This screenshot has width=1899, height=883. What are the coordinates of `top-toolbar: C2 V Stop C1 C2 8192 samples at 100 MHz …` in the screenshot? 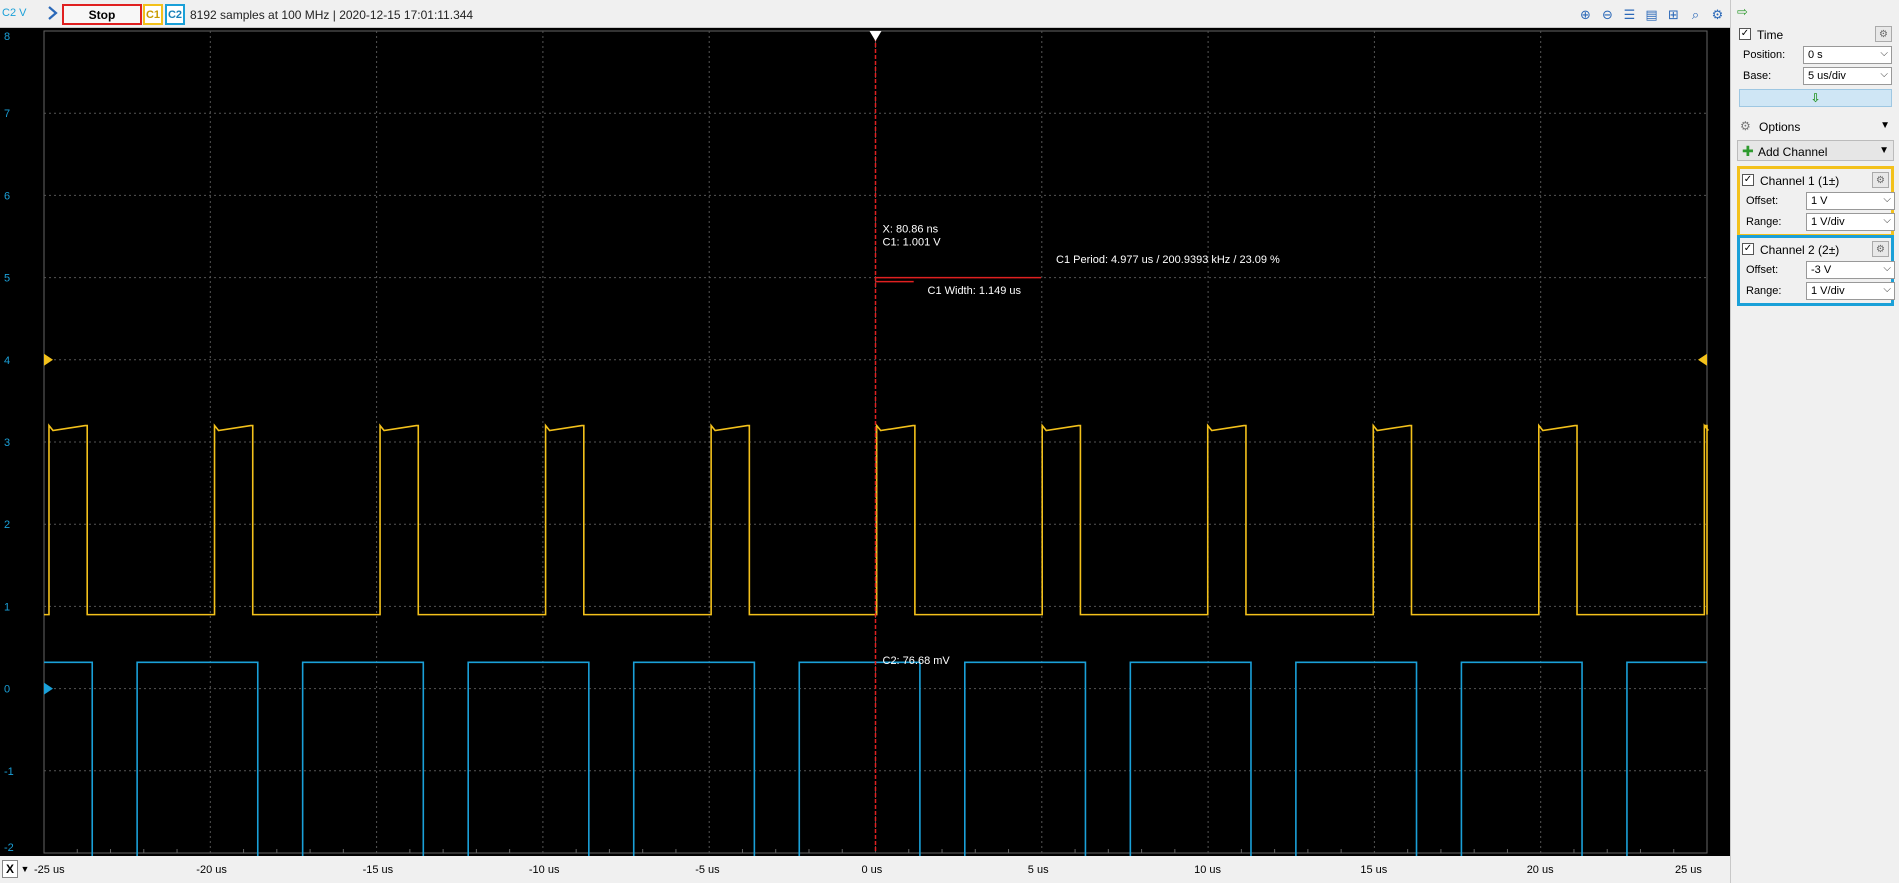 It's located at (872, 14).